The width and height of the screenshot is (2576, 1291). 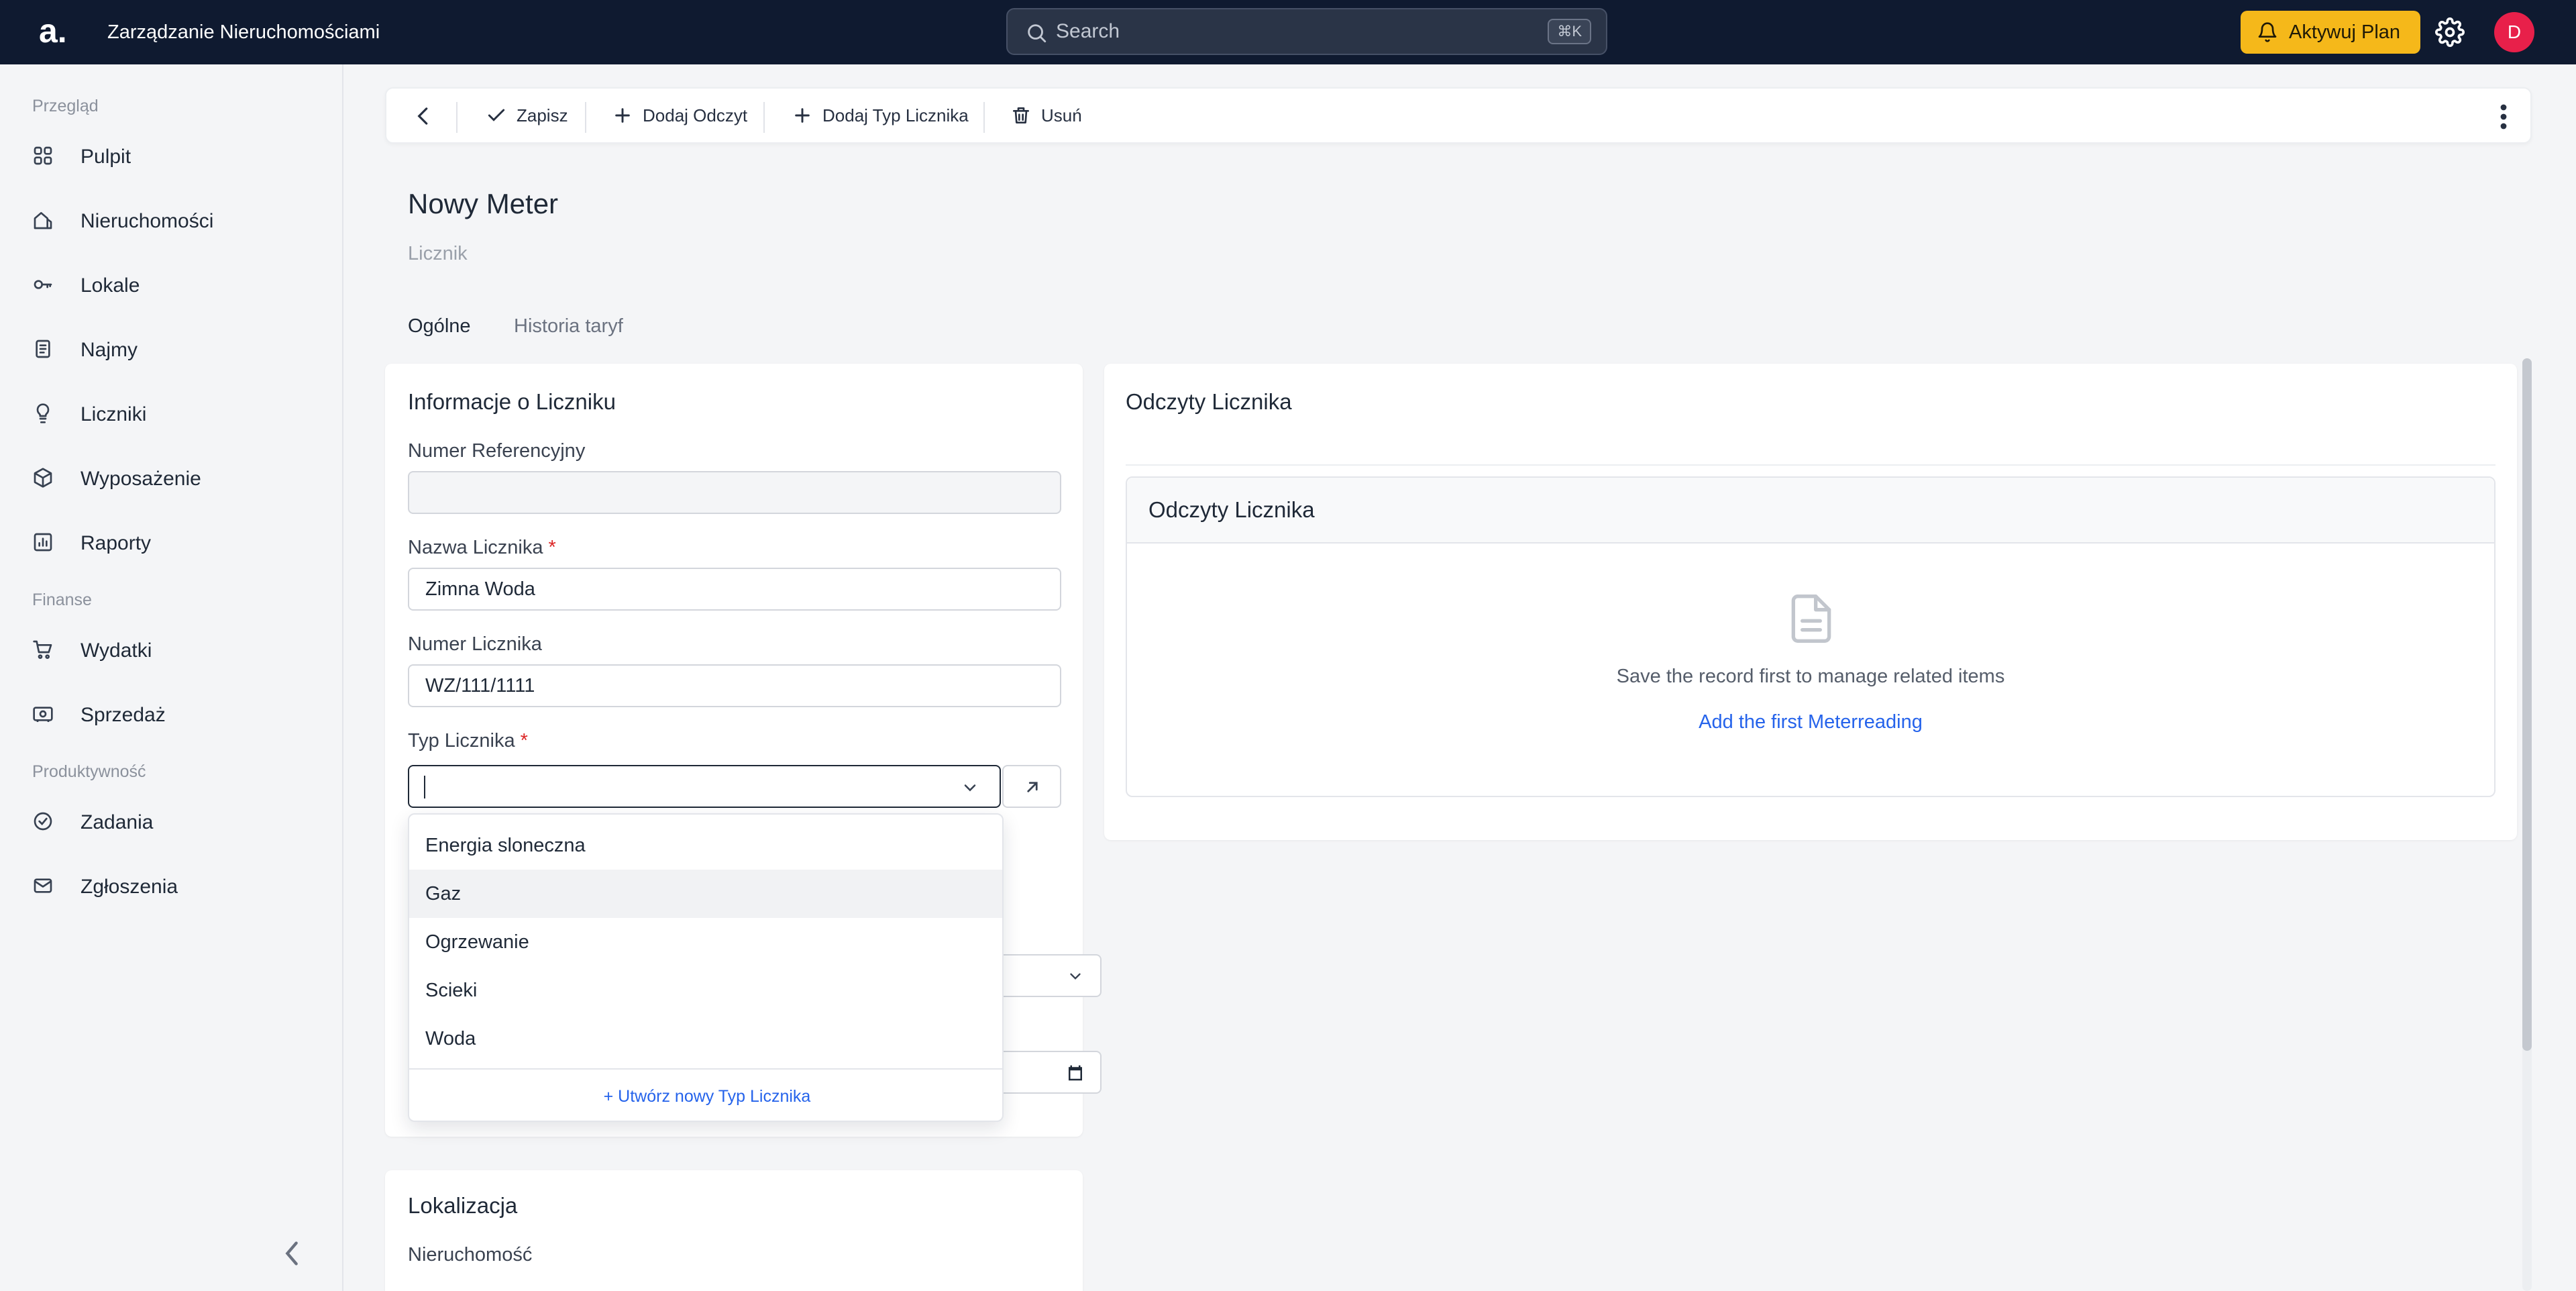 I want to click on sidebar-item-wyposazenie: Wyposażenie, so click(x=173, y=480).